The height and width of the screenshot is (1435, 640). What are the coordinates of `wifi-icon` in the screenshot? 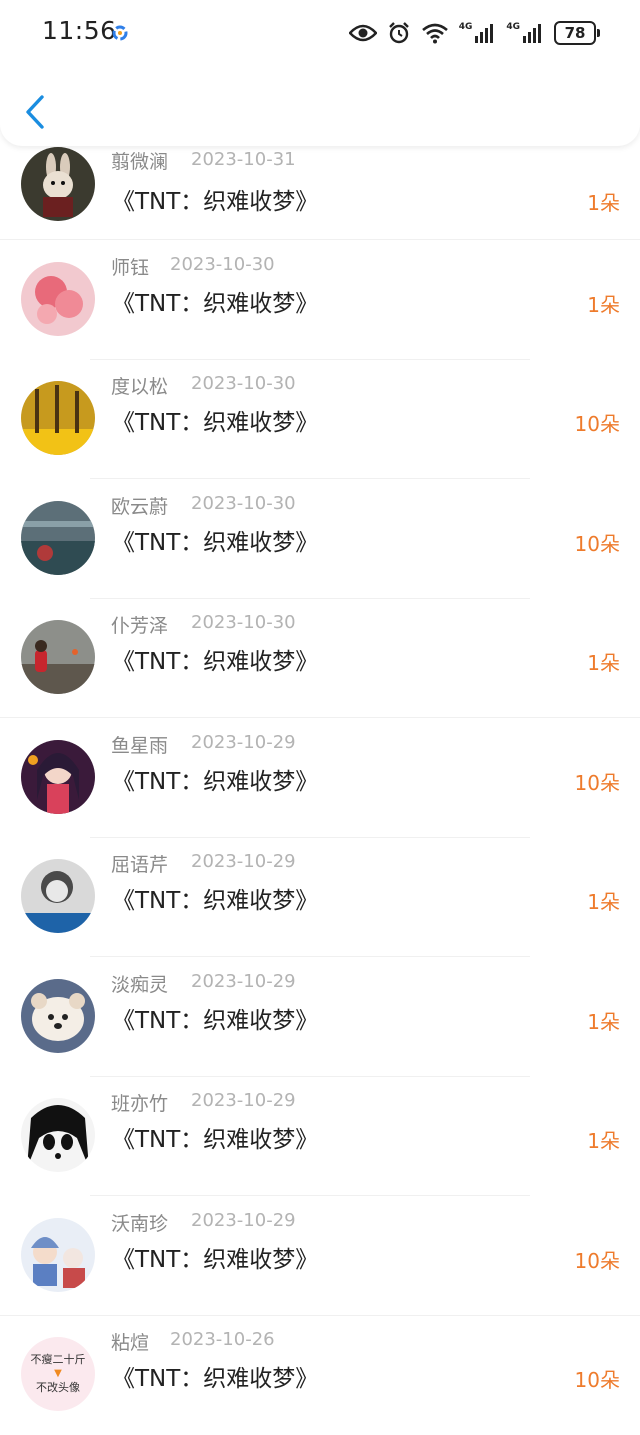 It's located at (434, 33).